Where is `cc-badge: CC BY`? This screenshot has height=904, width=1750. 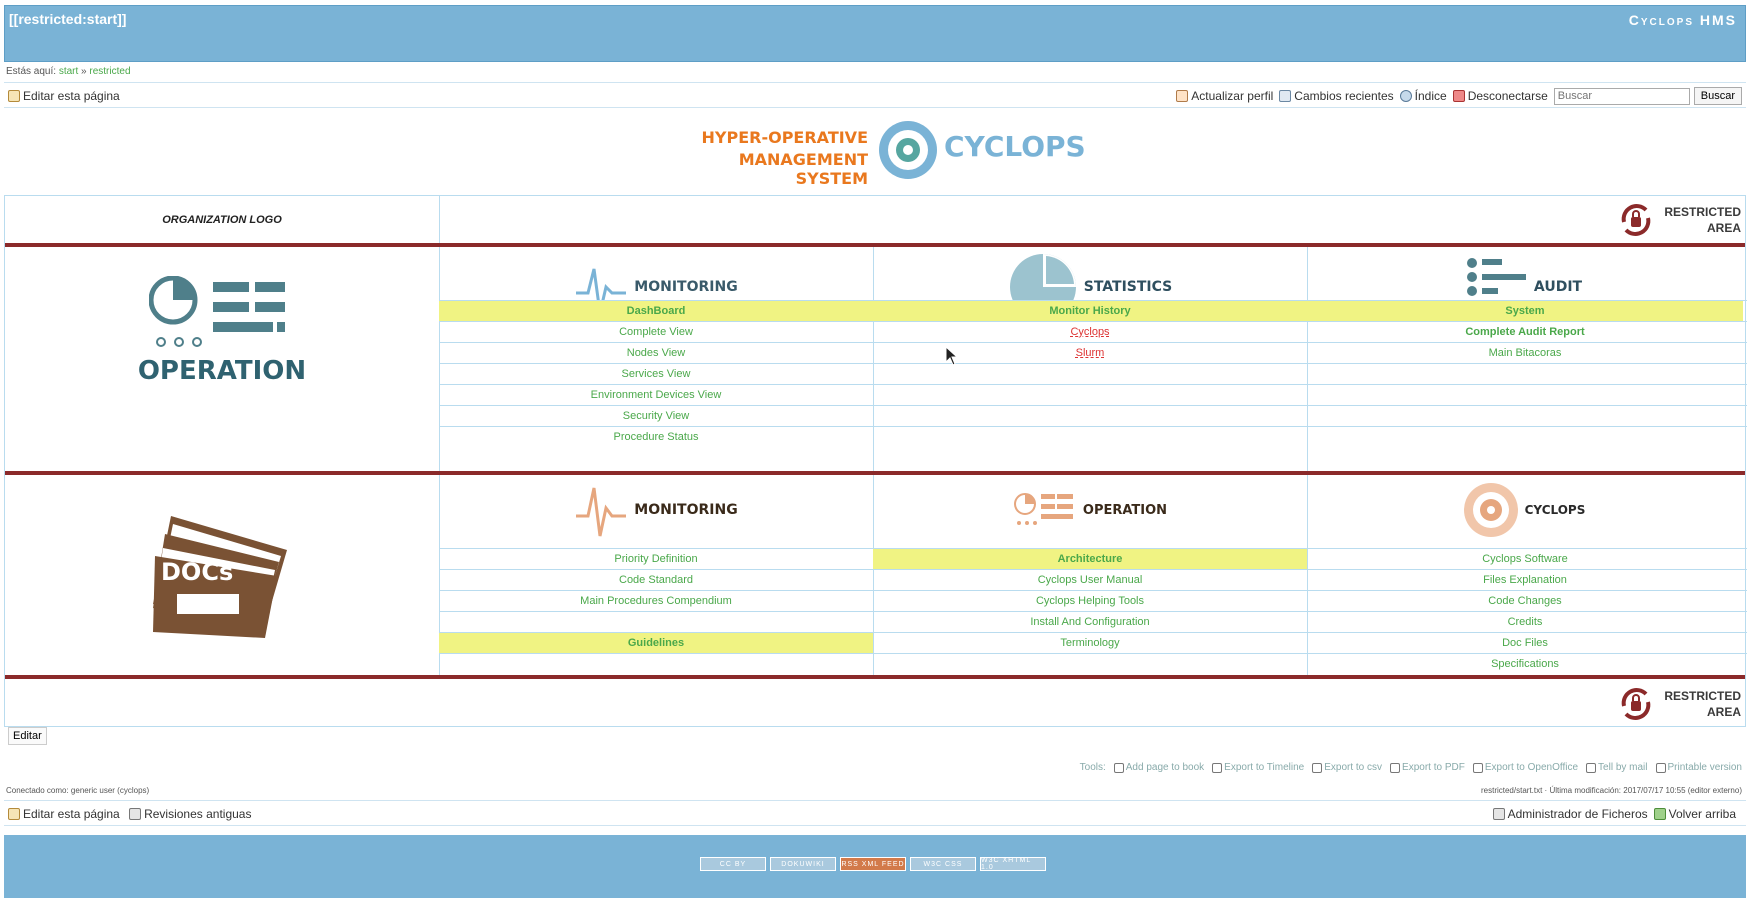 cc-badge: CC BY is located at coordinates (733, 864).